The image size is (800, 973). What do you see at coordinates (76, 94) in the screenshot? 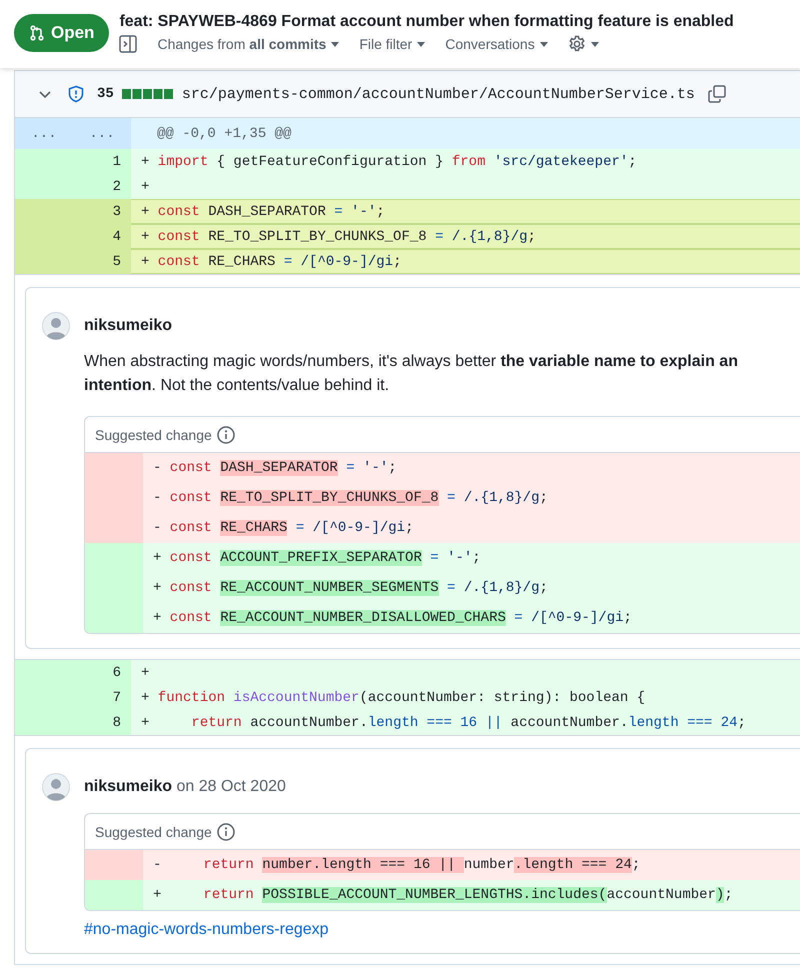
I see `shield-icon` at bounding box center [76, 94].